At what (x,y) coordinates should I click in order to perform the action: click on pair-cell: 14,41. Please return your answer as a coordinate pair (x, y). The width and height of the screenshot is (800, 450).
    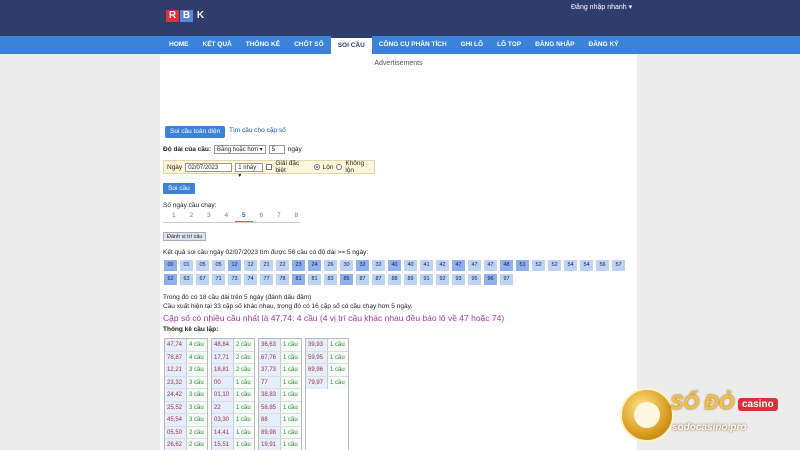
    Looking at the image, I should click on (223, 432).